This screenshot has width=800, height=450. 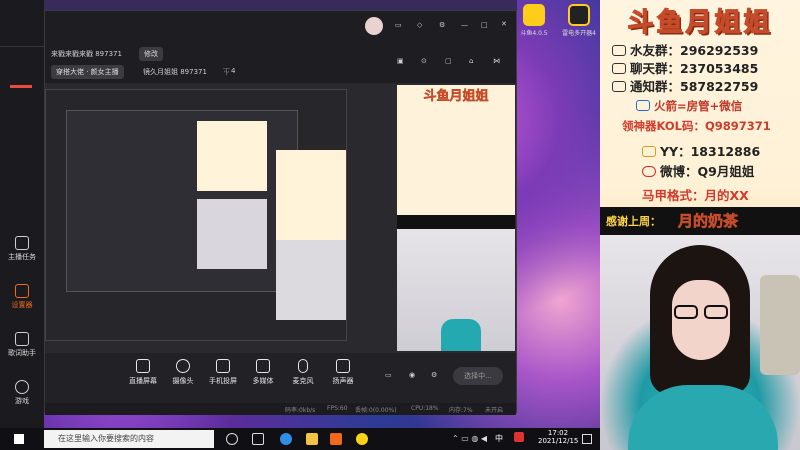 What do you see at coordinates (311, 280) in the screenshot?
I see `nested-webcam-panel` at bounding box center [311, 280].